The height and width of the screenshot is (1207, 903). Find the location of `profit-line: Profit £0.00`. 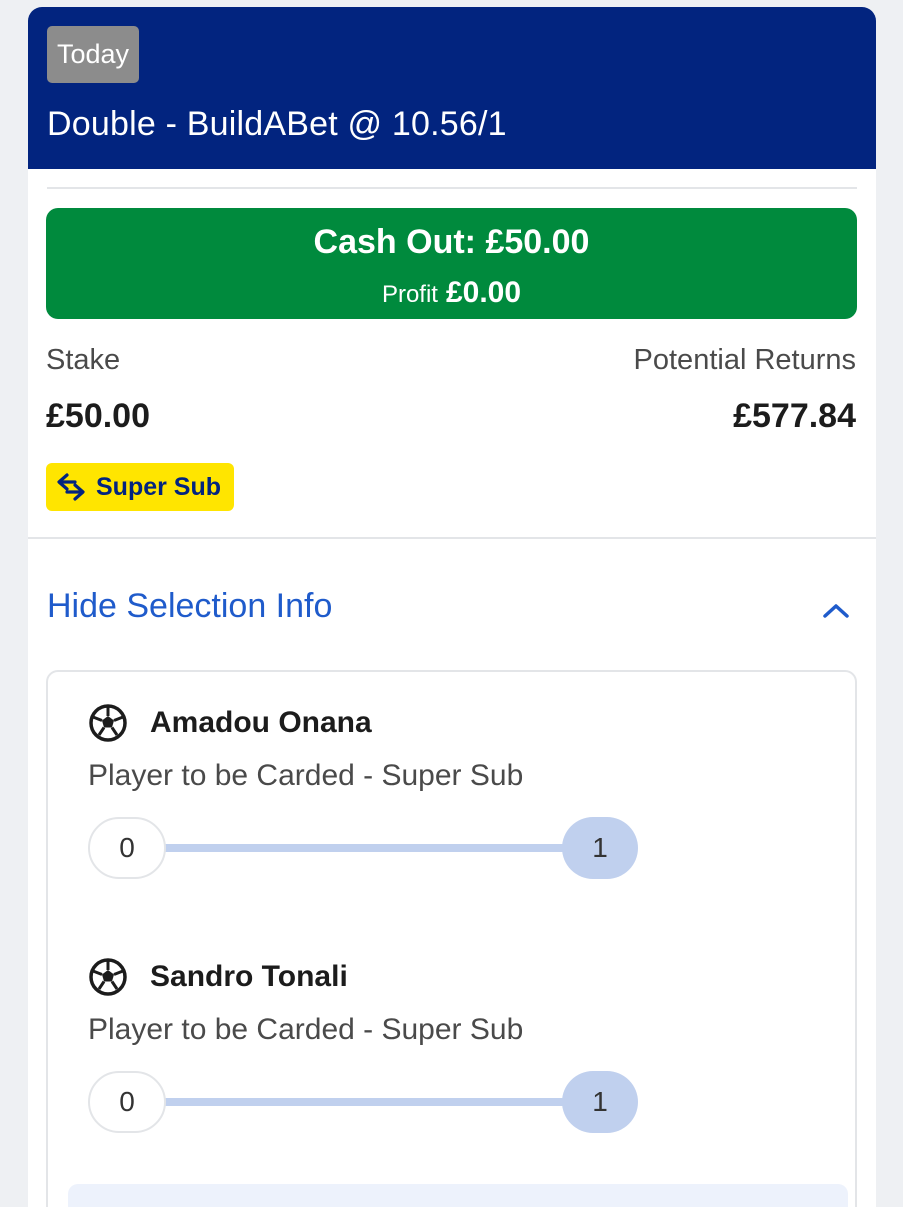

profit-line: Profit £0.00 is located at coordinates (451, 294).